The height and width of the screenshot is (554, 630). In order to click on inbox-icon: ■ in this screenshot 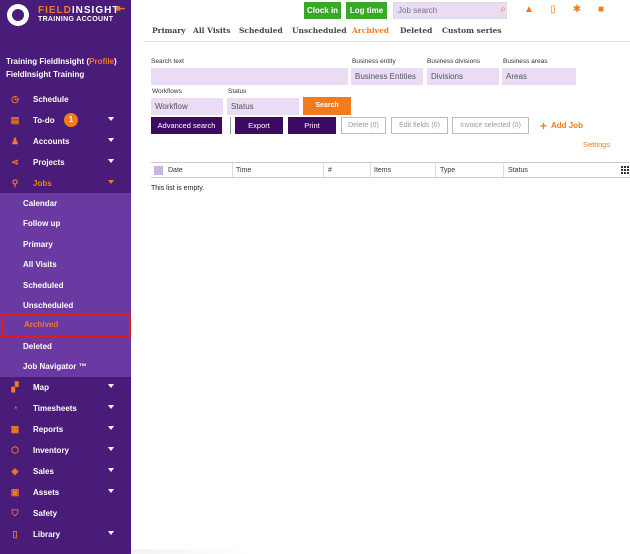, I will do `click(601, 10)`.